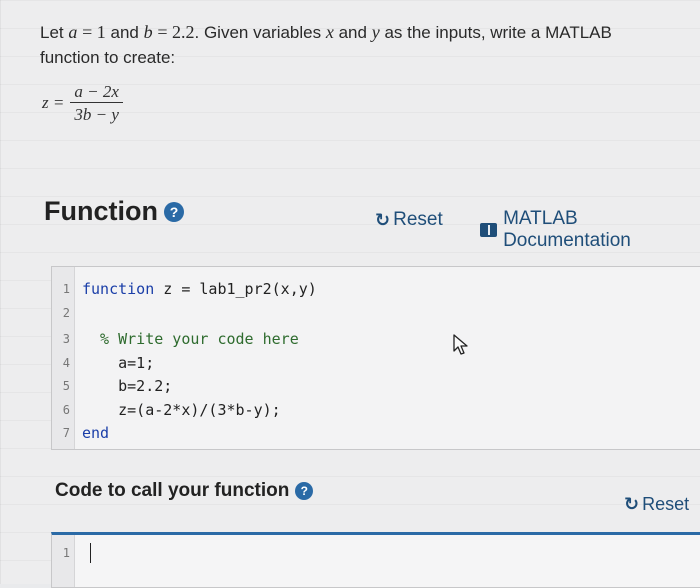  I want to click on call-code-editor: 1, so click(375, 560).